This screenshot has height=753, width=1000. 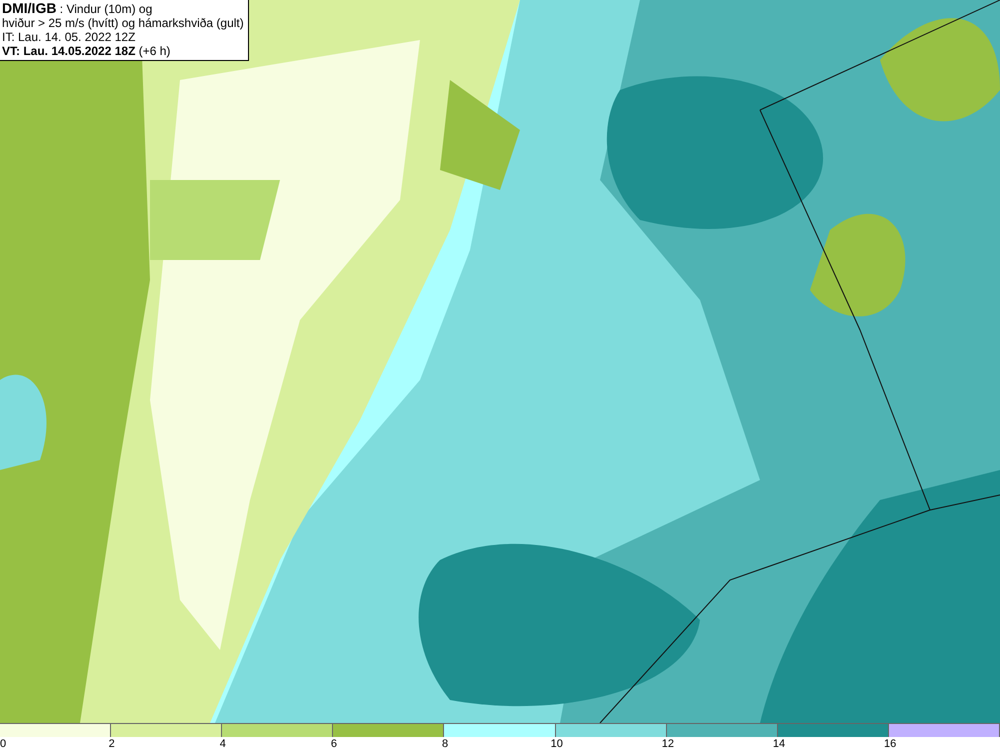 What do you see at coordinates (123, 23) in the screenshot?
I see `info-text: hviður > 25 m/s (hvítt) og hámarkshviða (gult)` at bounding box center [123, 23].